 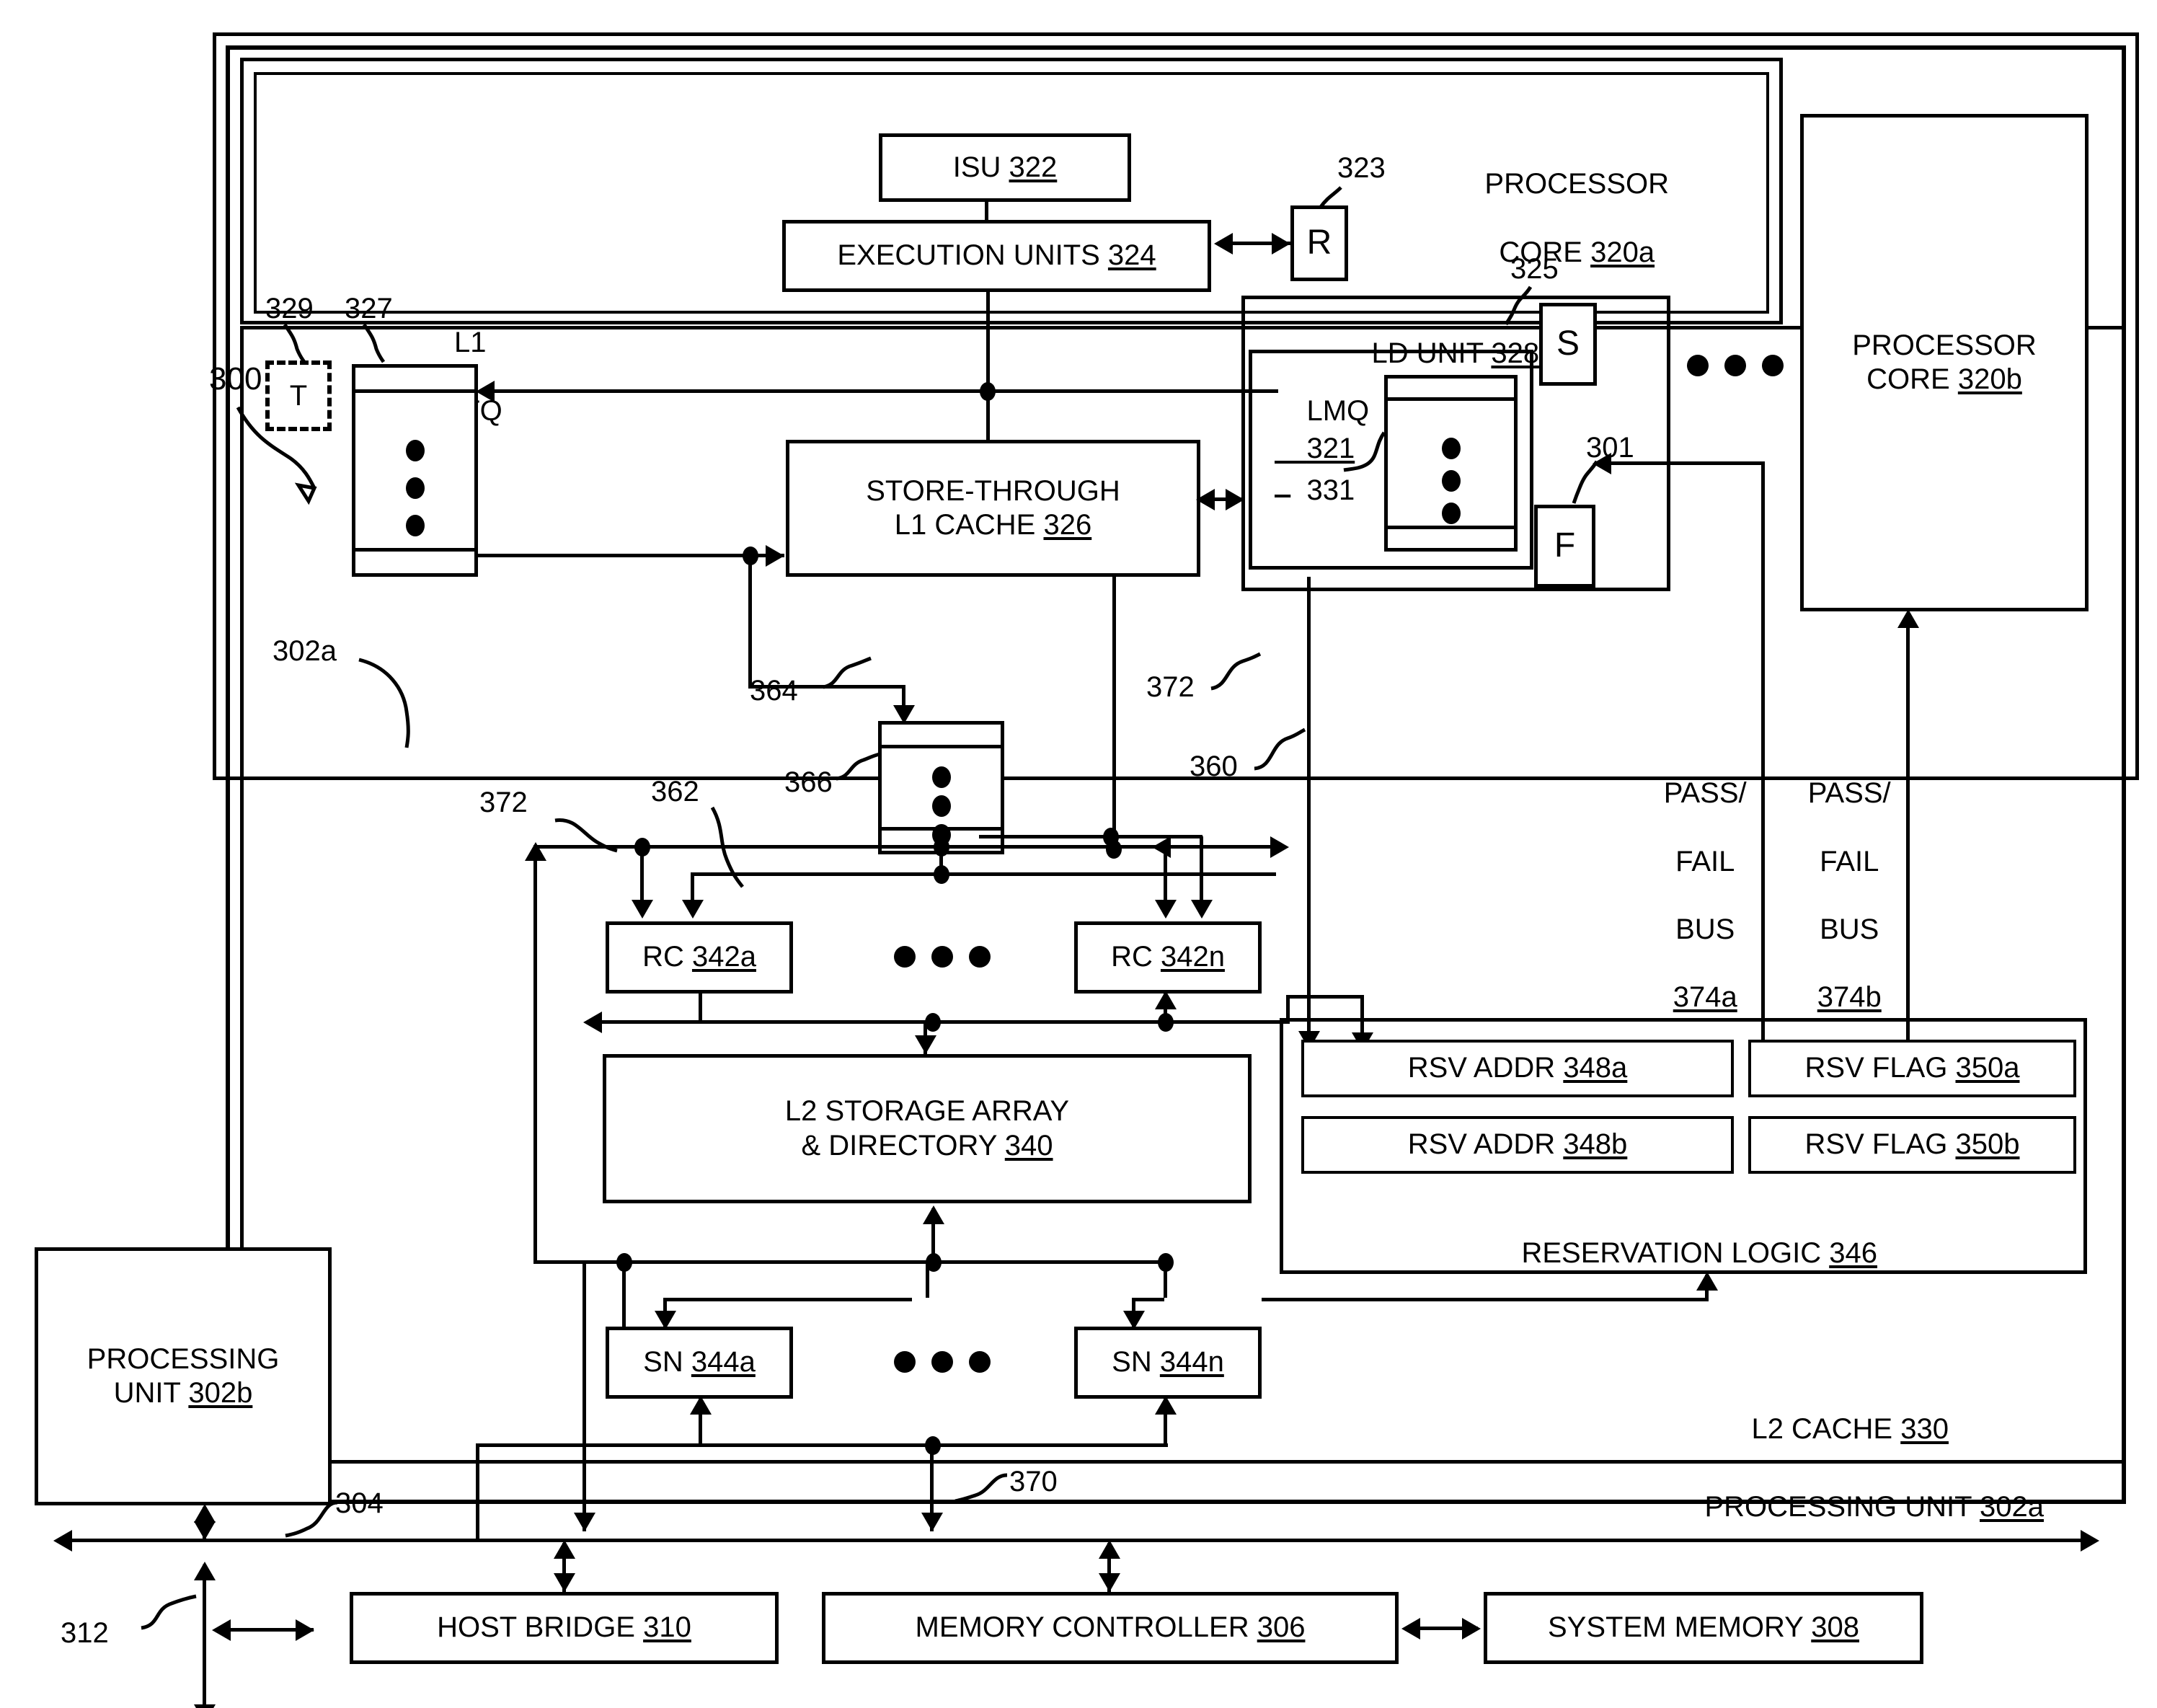 What do you see at coordinates (1849, 861) in the screenshot?
I see `pass-fail-b-l2: FAIL` at bounding box center [1849, 861].